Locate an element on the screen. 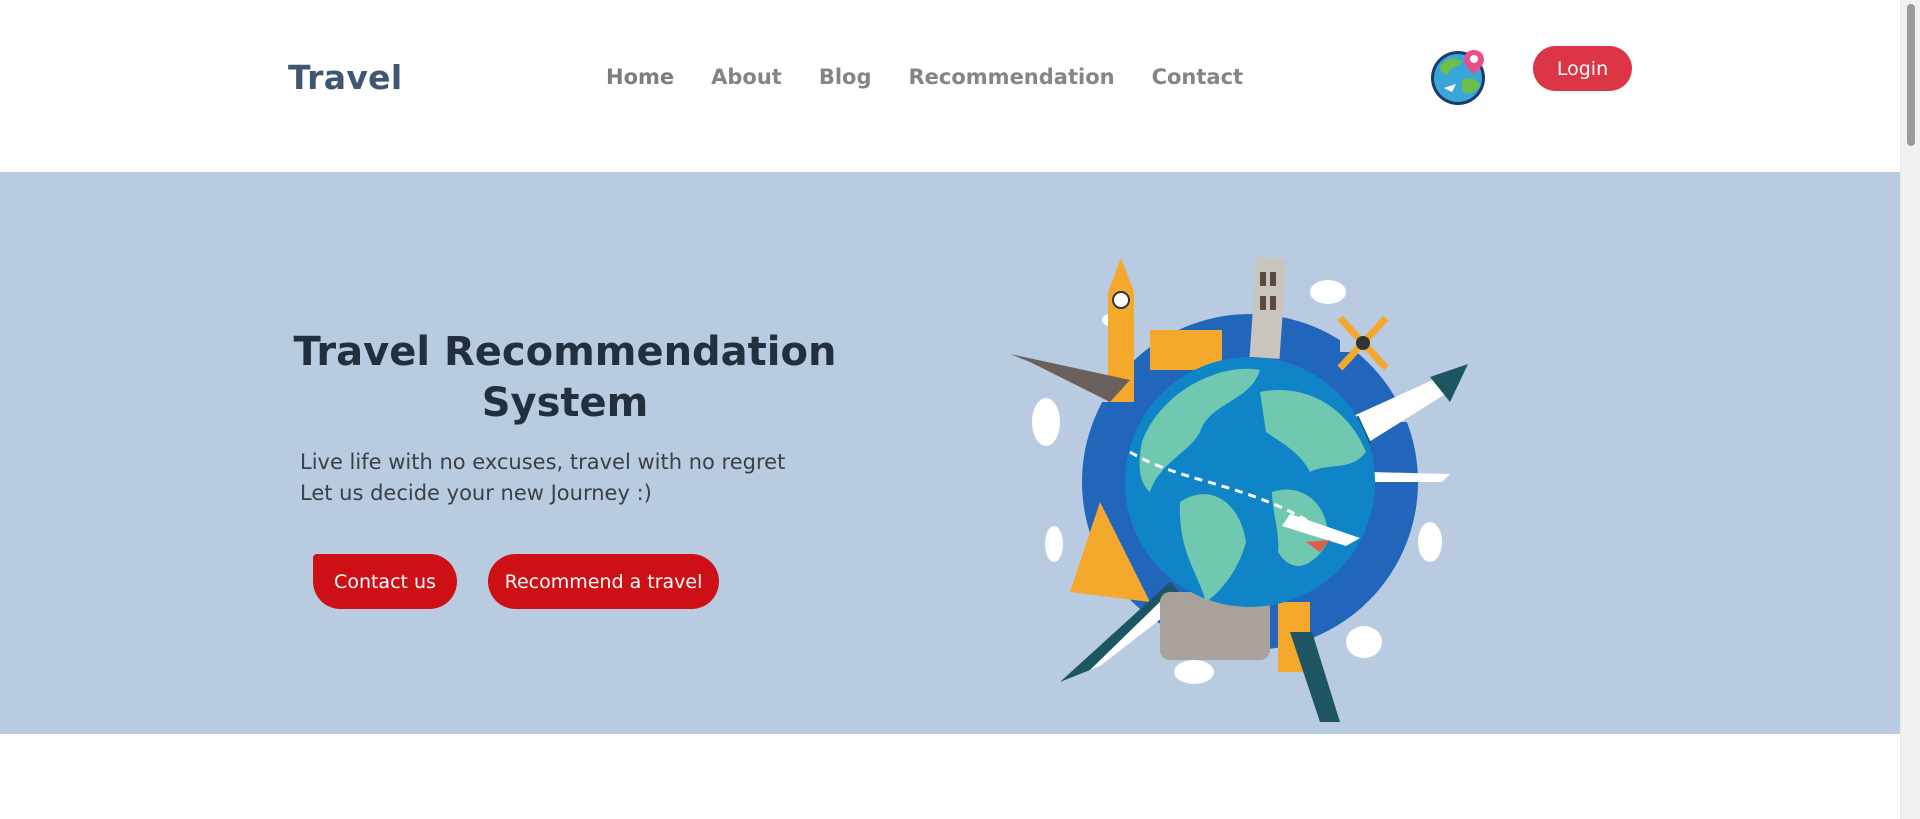  contact-us-button: Contact us is located at coordinates (385, 581).